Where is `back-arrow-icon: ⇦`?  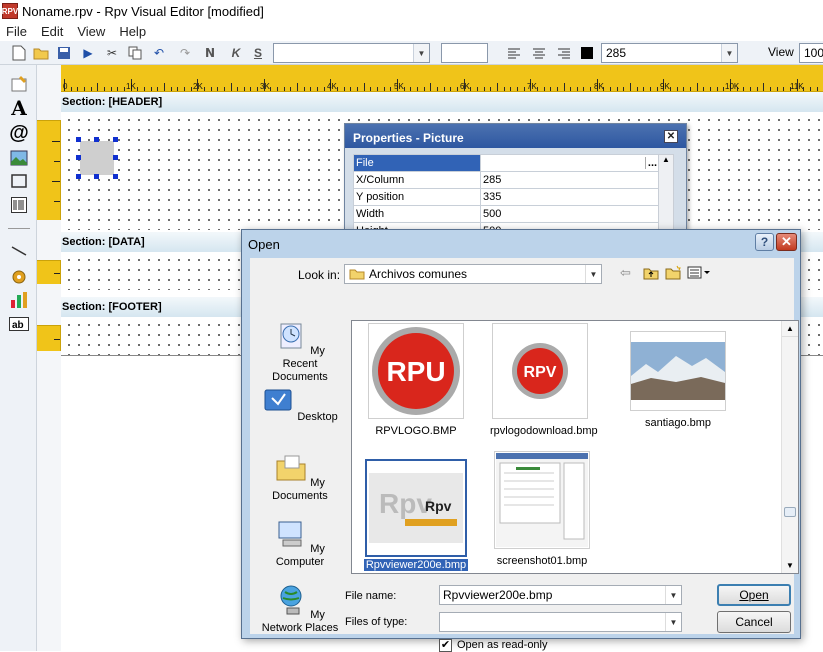 back-arrow-icon: ⇦ is located at coordinates (625, 273).